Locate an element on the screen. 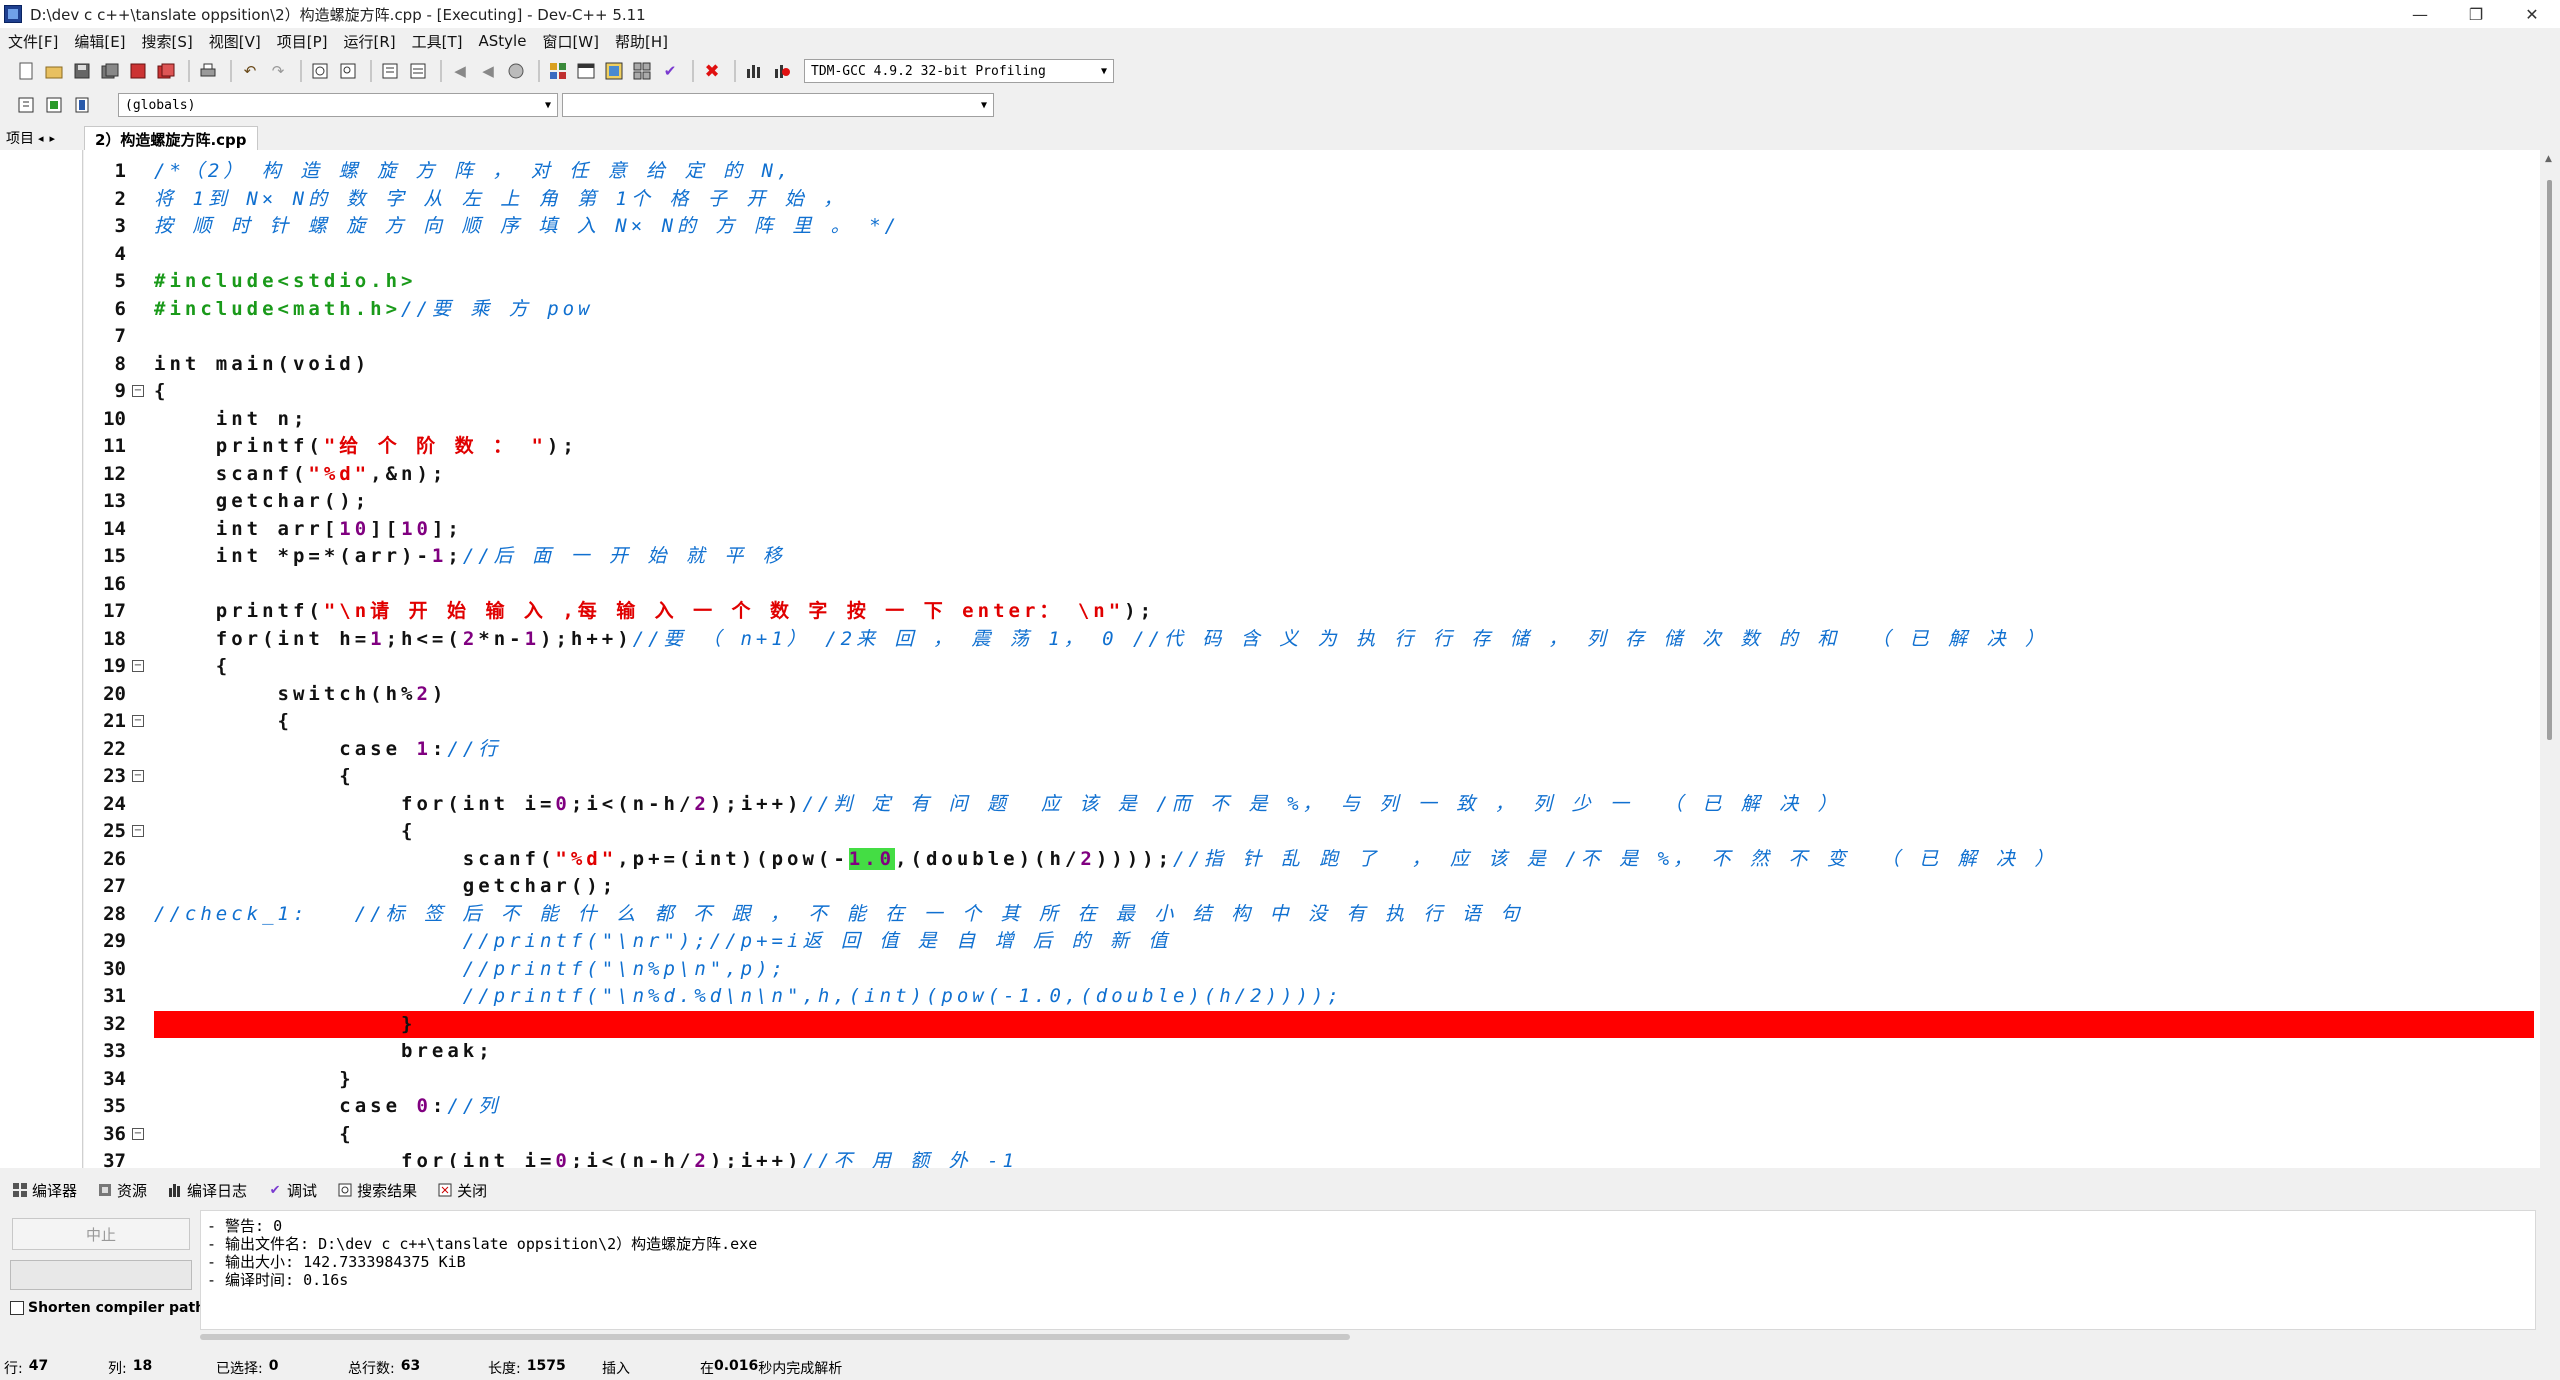 The height and width of the screenshot is (1380, 2560). code-line: #include<stdio.h> is located at coordinates (285, 281).